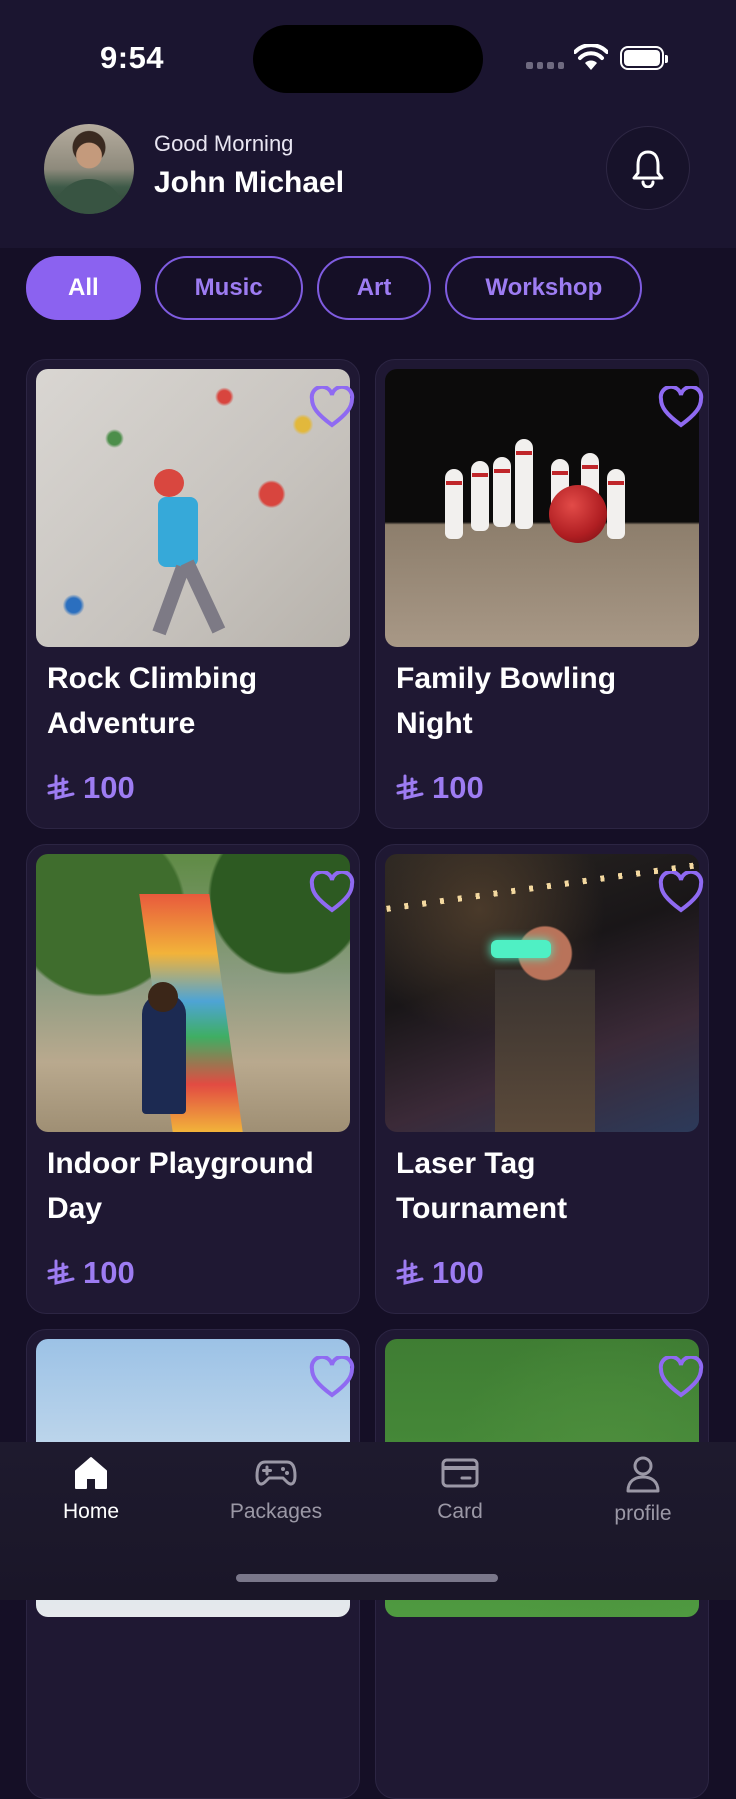 This screenshot has height=1799, width=736. What do you see at coordinates (643, 1474) in the screenshot?
I see `profile-icon` at bounding box center [643, 1474].